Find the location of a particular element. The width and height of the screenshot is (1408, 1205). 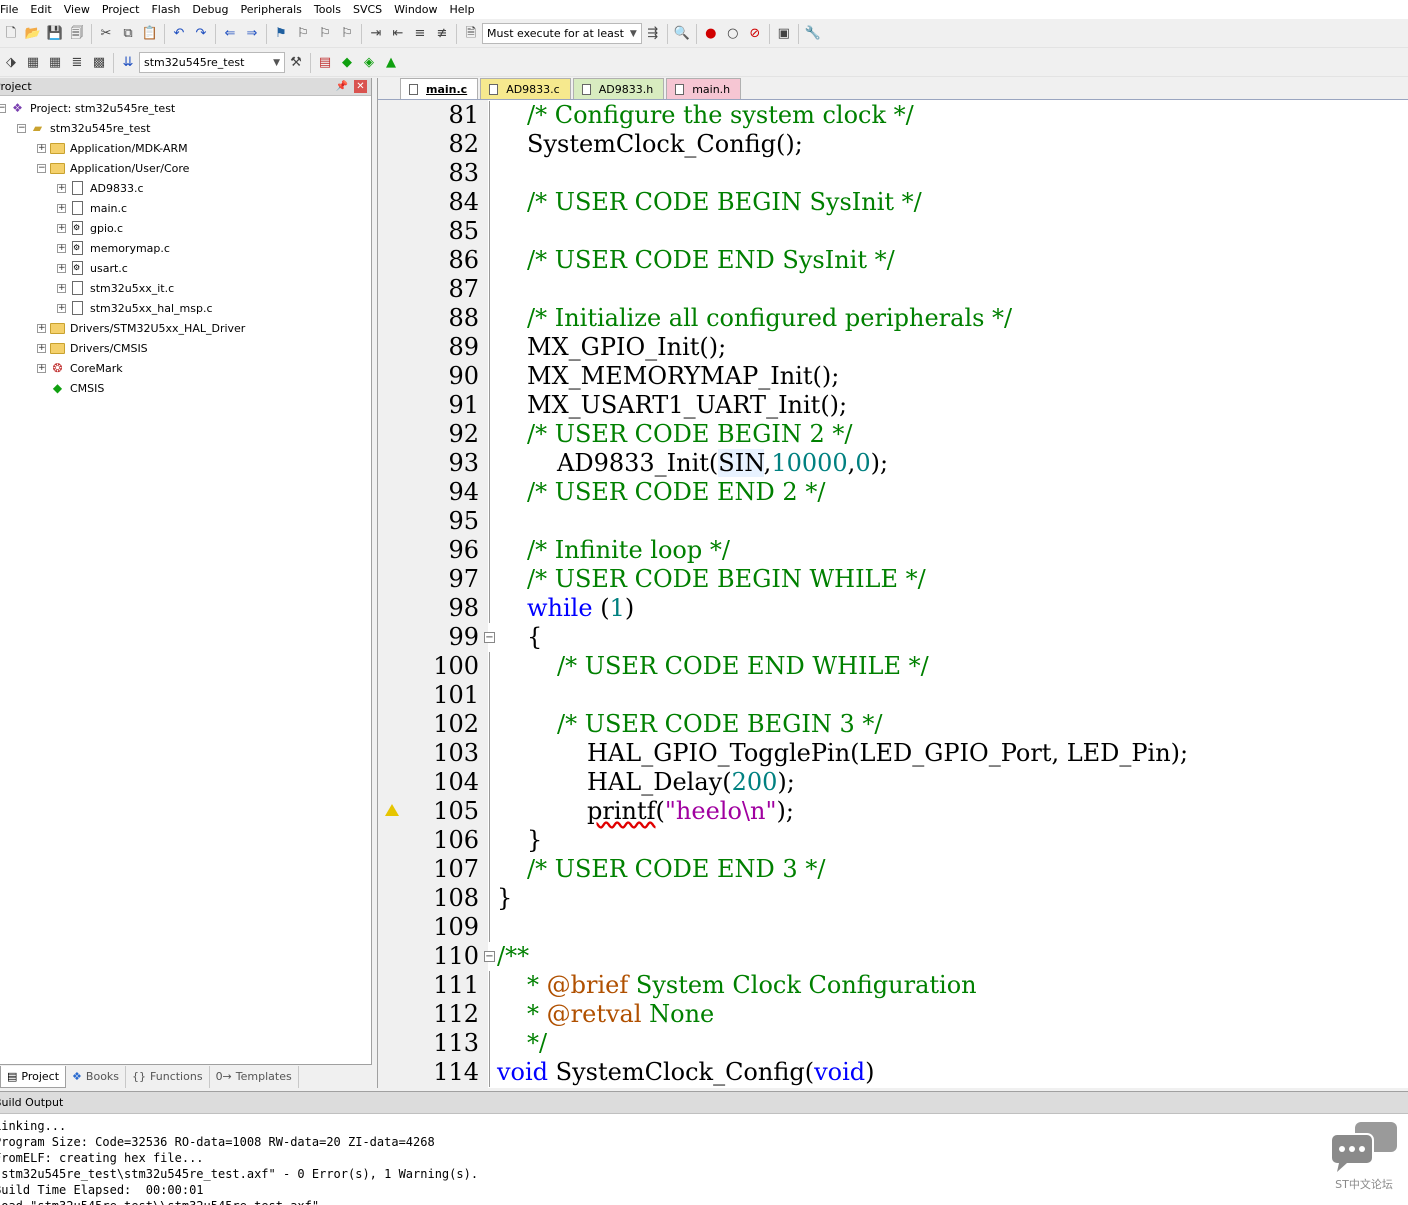

tab-templates: 0→ Templates is located at coordinates (254, 1076).